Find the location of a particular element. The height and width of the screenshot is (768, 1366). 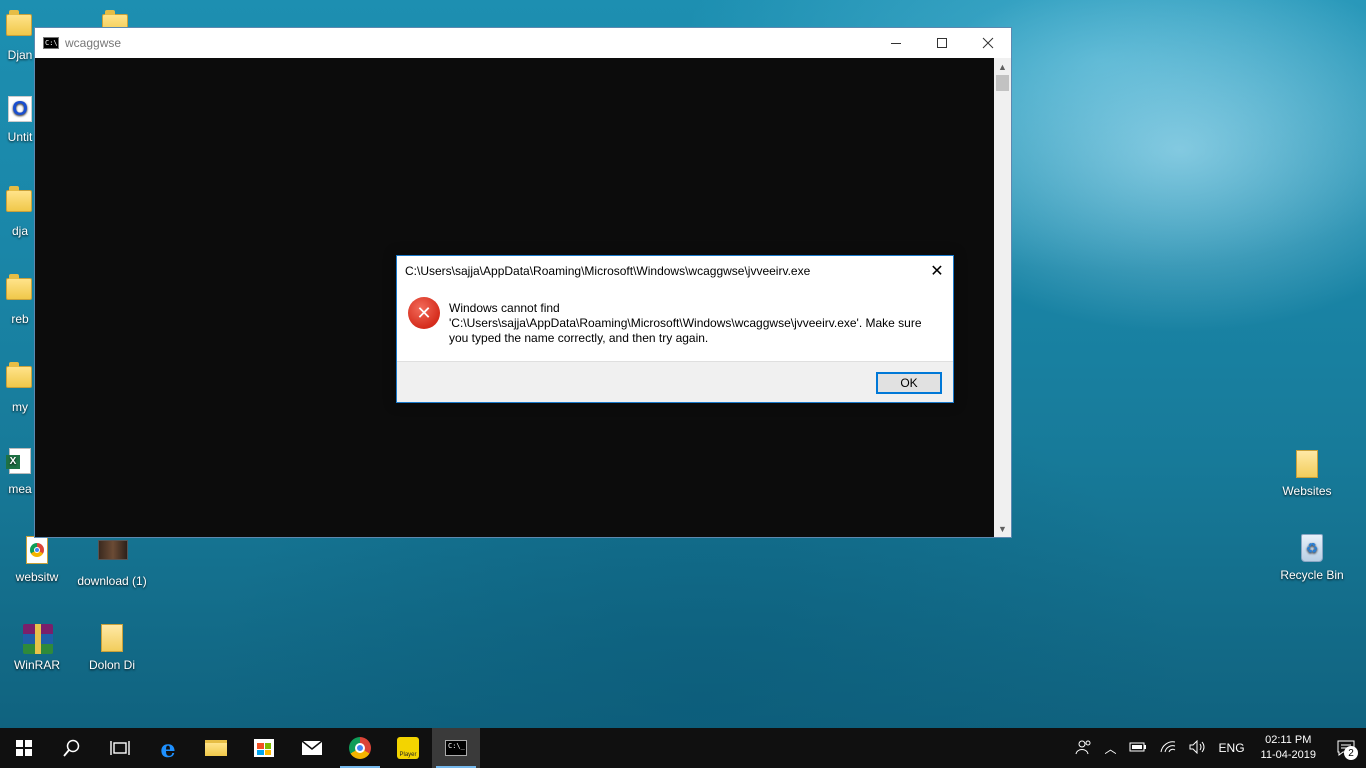

chevron-up-icon: ︿ is located at coordinates (1110, 748).